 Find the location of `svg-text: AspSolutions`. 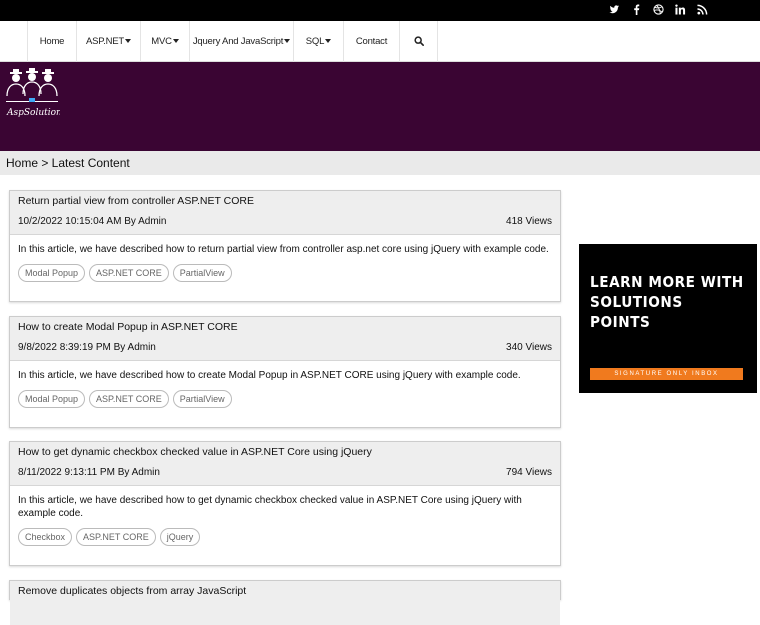

svg-text: AspSolutions is located at coordinates (33, 113).